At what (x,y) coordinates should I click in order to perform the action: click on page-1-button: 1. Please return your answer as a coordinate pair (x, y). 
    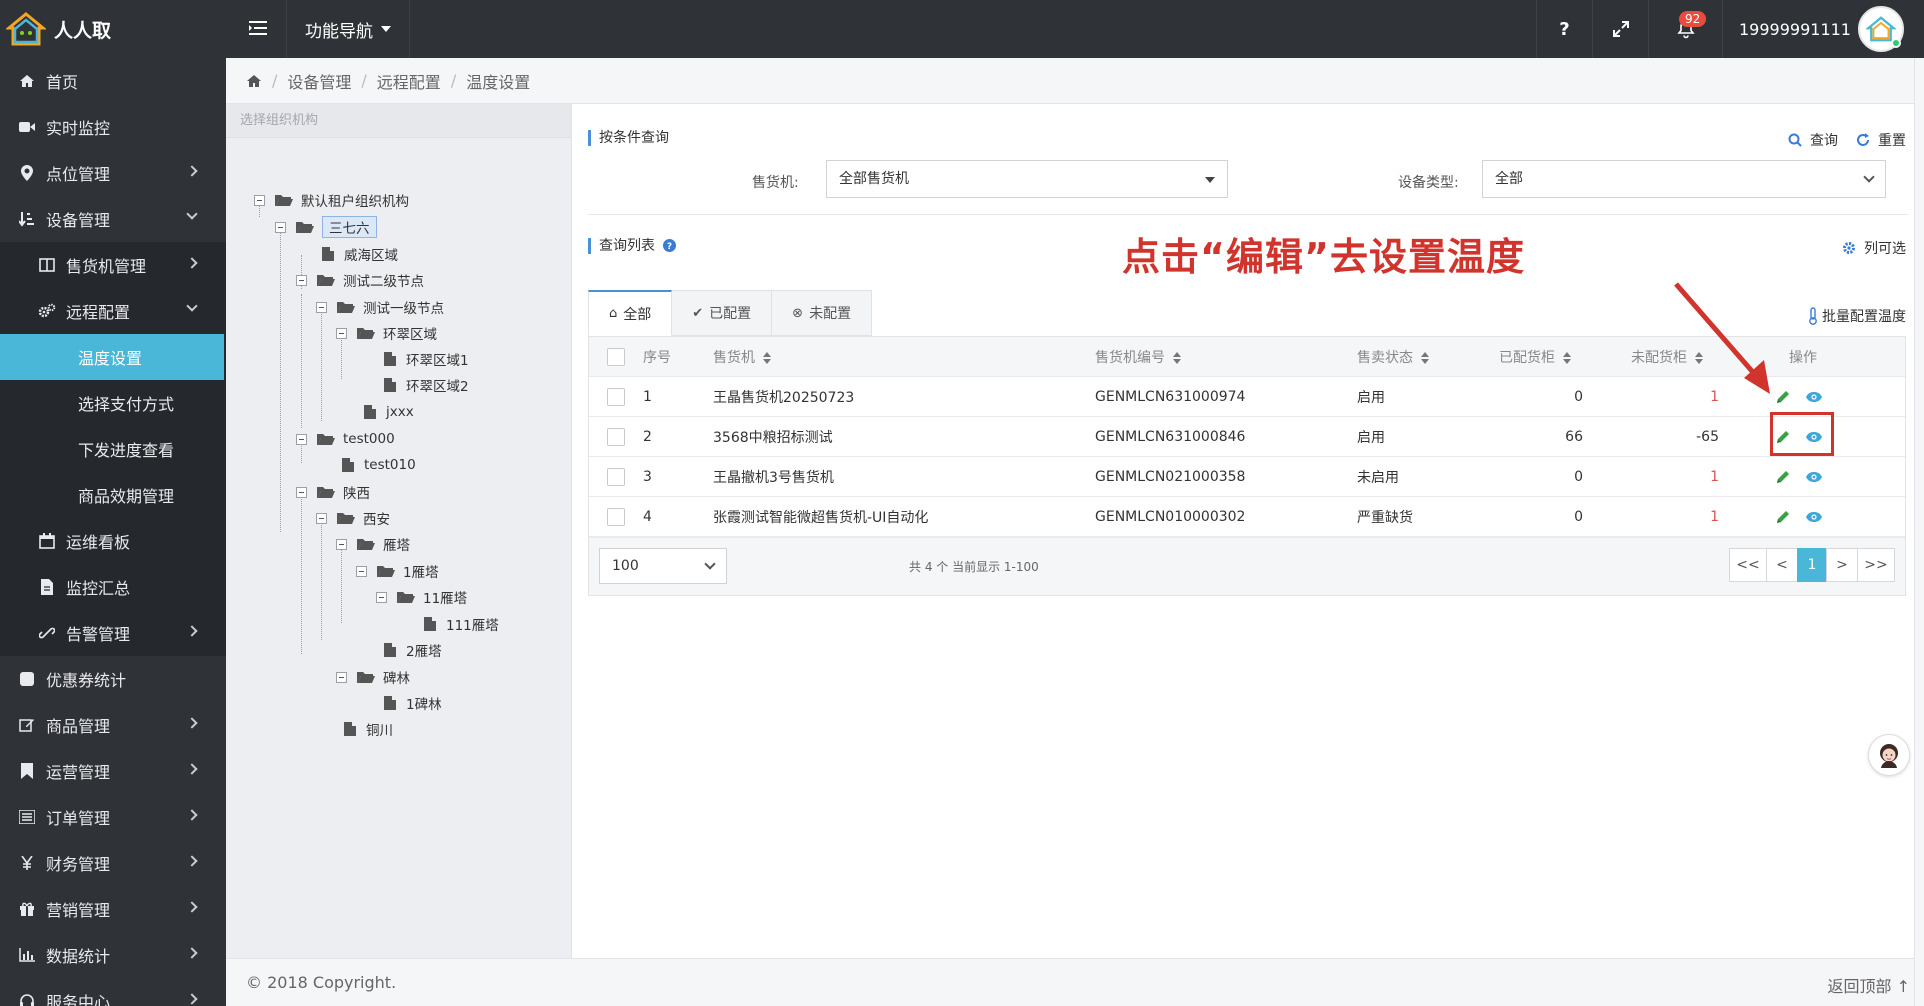
    Looking at the image, I should click on (1812, 565).